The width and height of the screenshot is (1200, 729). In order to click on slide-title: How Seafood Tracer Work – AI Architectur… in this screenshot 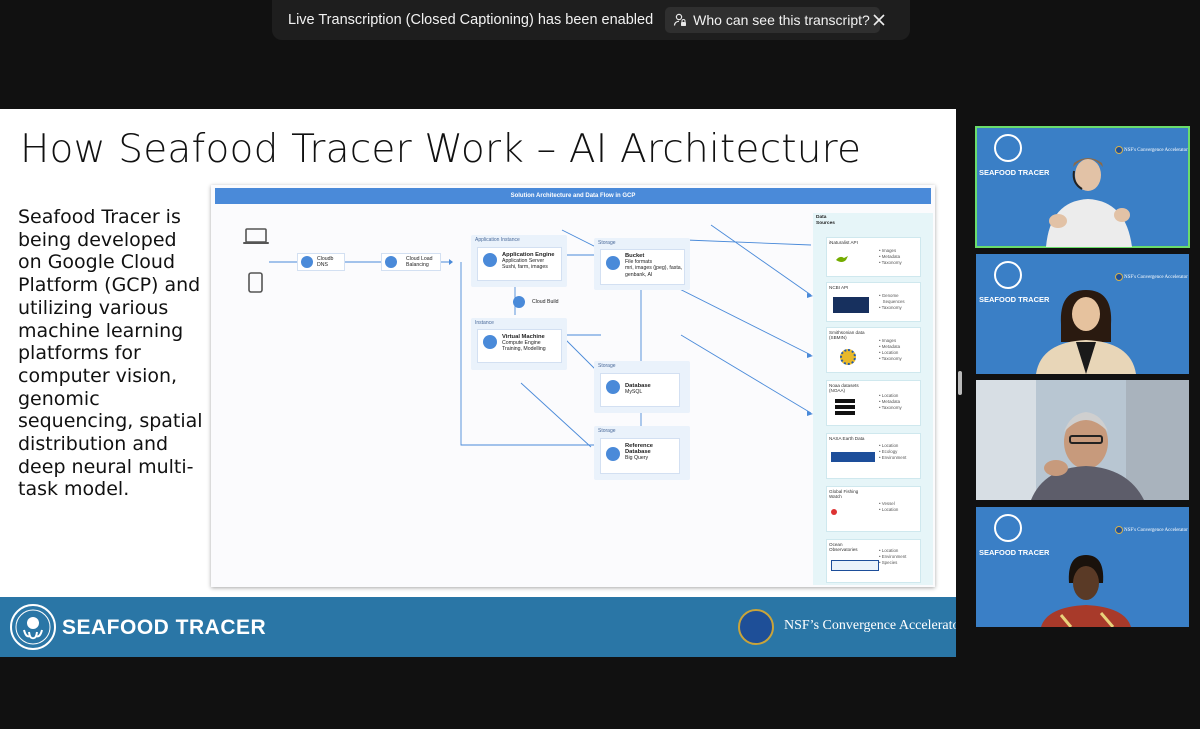, I will do `click(441, 149)`.